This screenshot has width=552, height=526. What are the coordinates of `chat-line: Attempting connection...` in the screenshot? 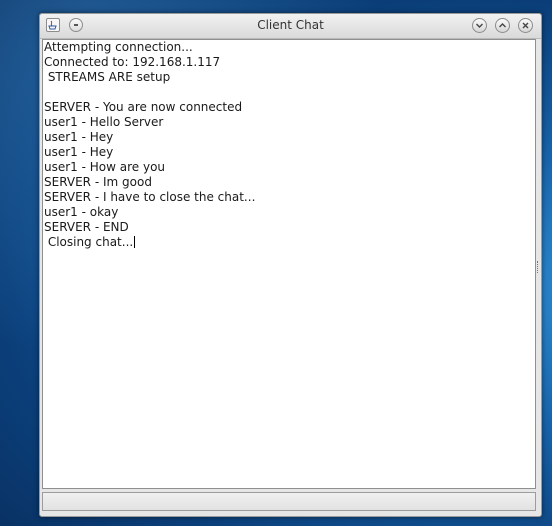 It's located at (118, 47).